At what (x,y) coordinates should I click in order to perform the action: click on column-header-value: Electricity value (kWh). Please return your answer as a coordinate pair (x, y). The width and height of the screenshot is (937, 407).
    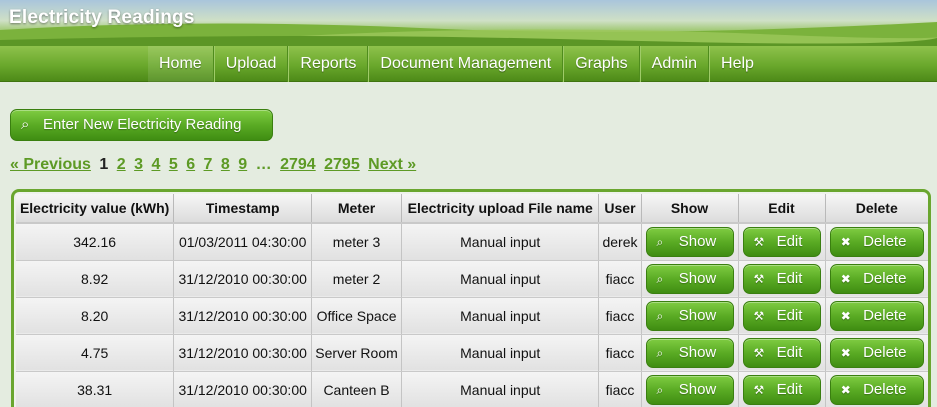
    Looking at the image, I should click on (95, 209).